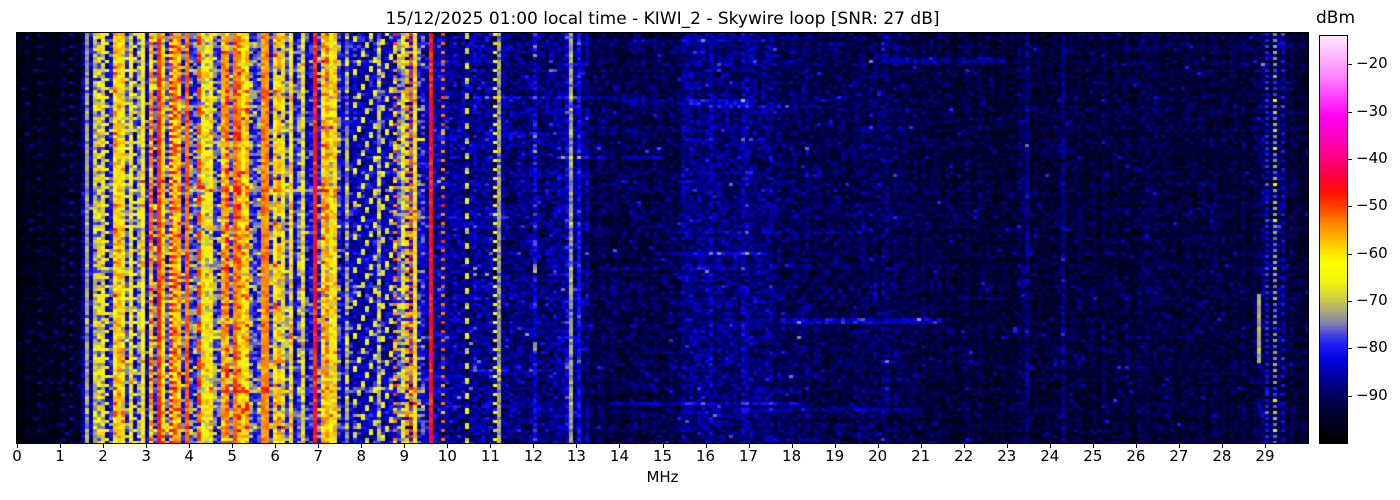 Image resolution: width=1400 pixels, height=500 pixels. What do you see at coordinates (1050, 456) in the screenshot?
I see `x-tick-label: 24` at bounding box center [1050, 456].